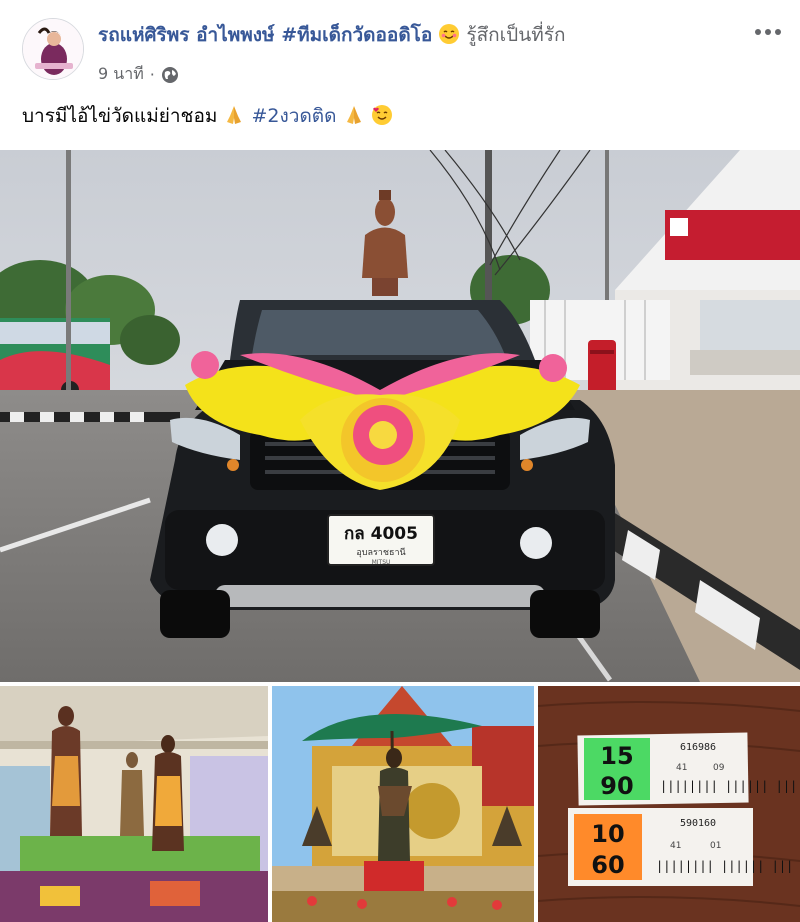  What do you see at coordinates (715, 846) in the screenshot?
I see `ticket2-set: 01` at bounding box center [715, 846].